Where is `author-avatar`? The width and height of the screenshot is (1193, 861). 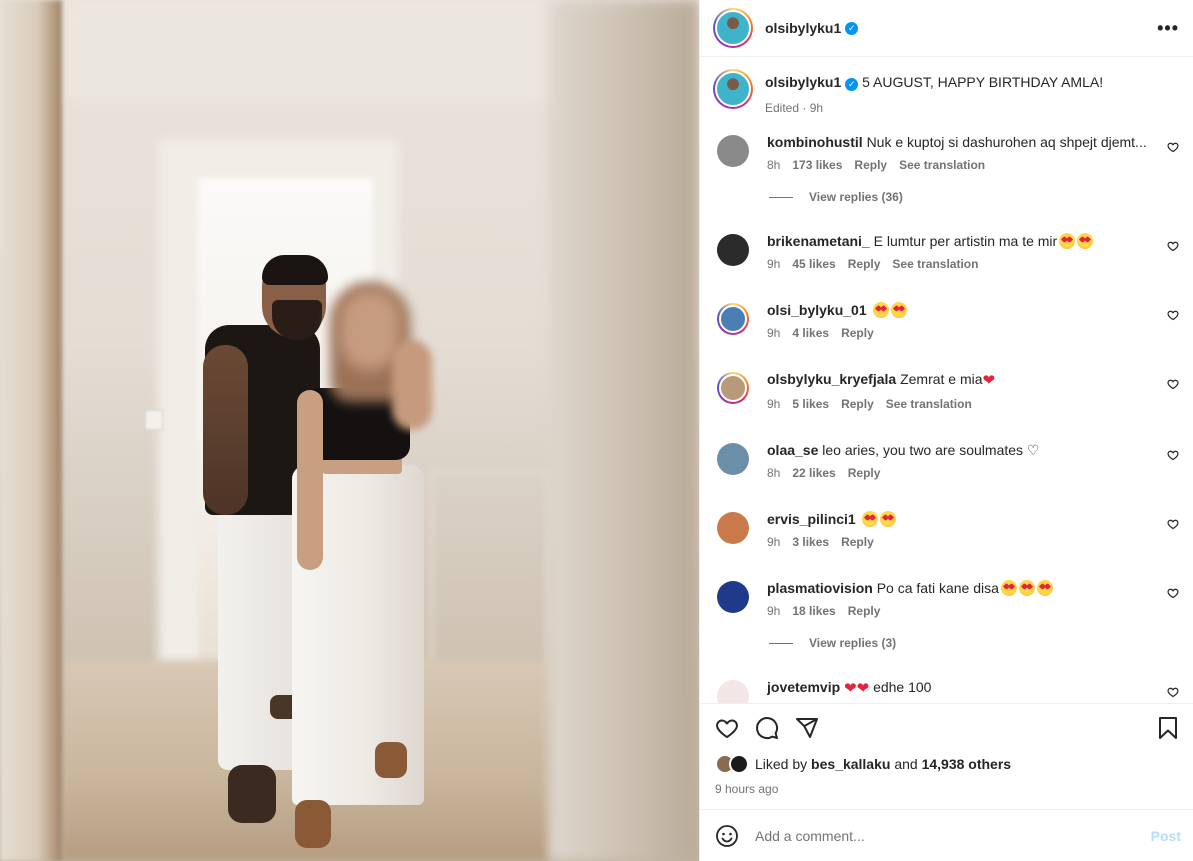
author-avatar is located at coordinates (733, 28).